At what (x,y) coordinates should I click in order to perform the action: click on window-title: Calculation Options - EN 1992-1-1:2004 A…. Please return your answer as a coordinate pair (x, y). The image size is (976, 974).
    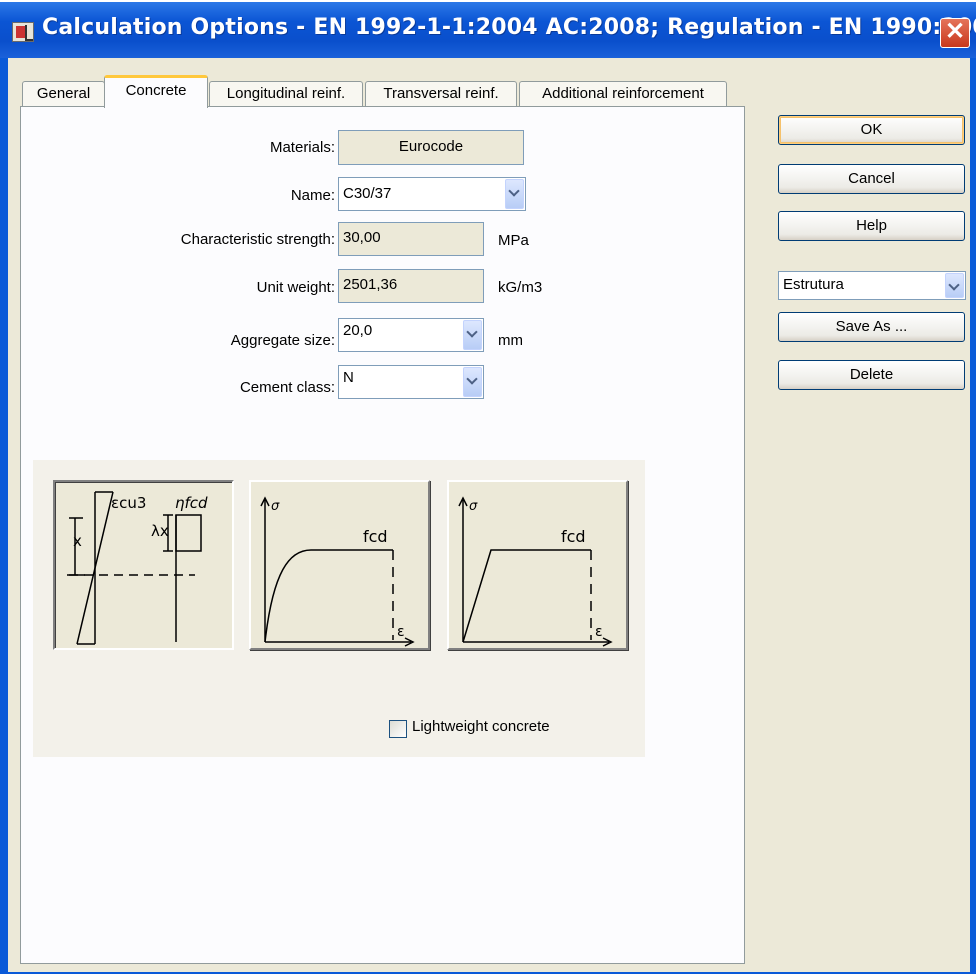
    Looking at the image, I should click on (509, 27).